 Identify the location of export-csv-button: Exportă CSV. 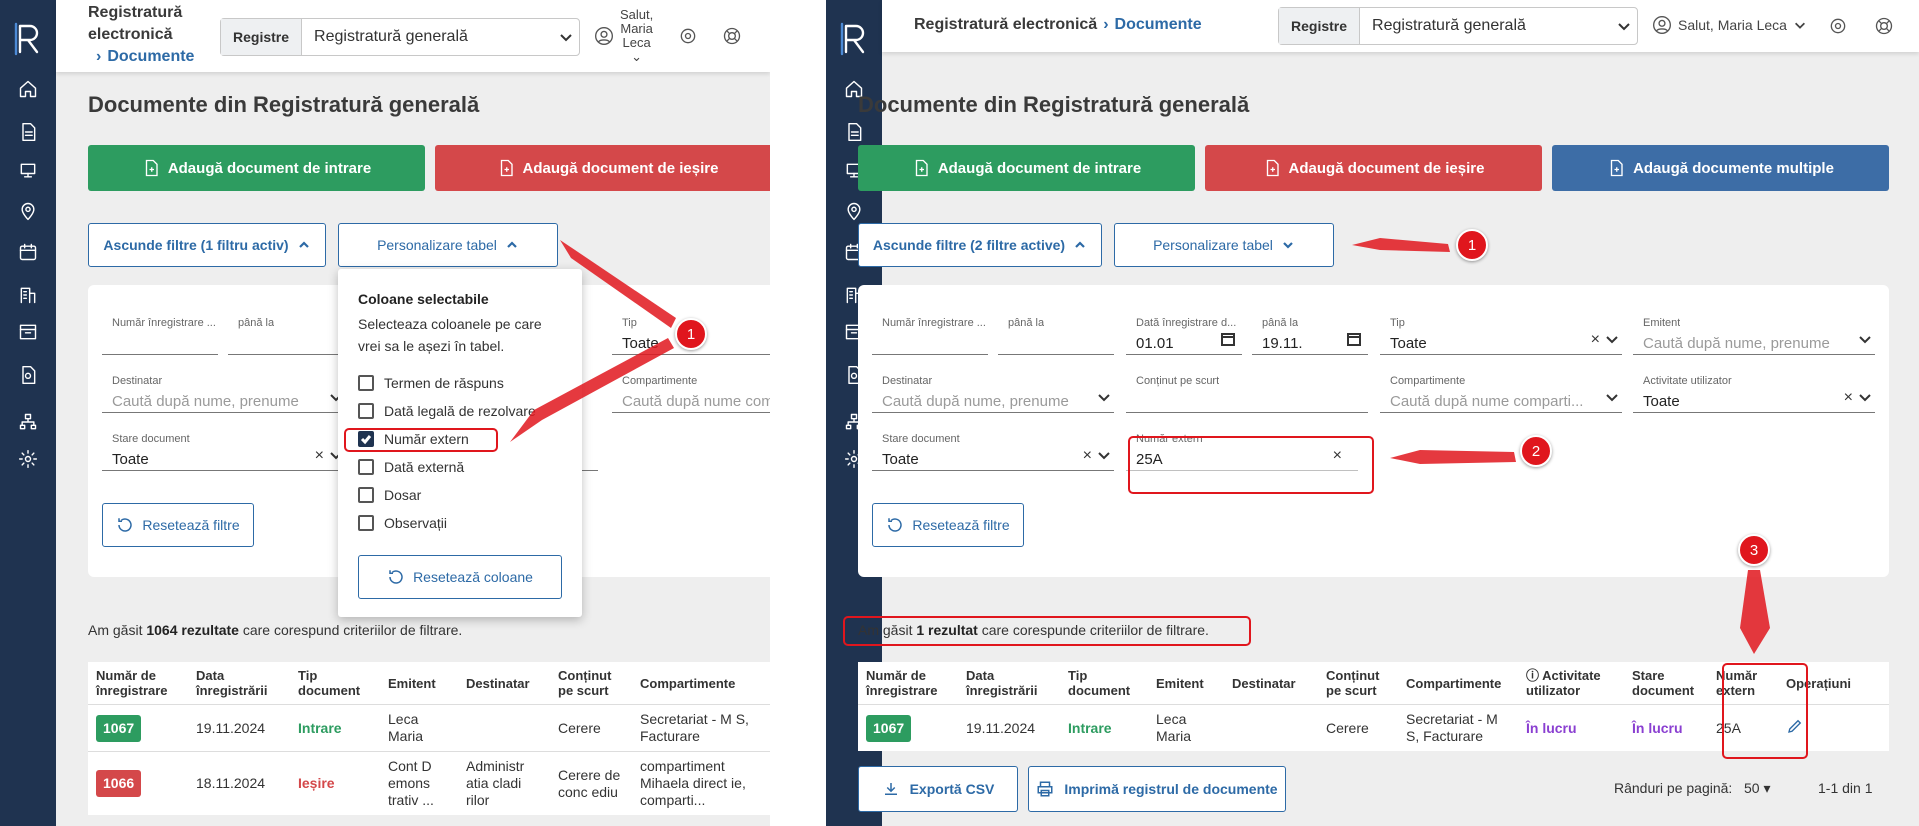
(938, 789).